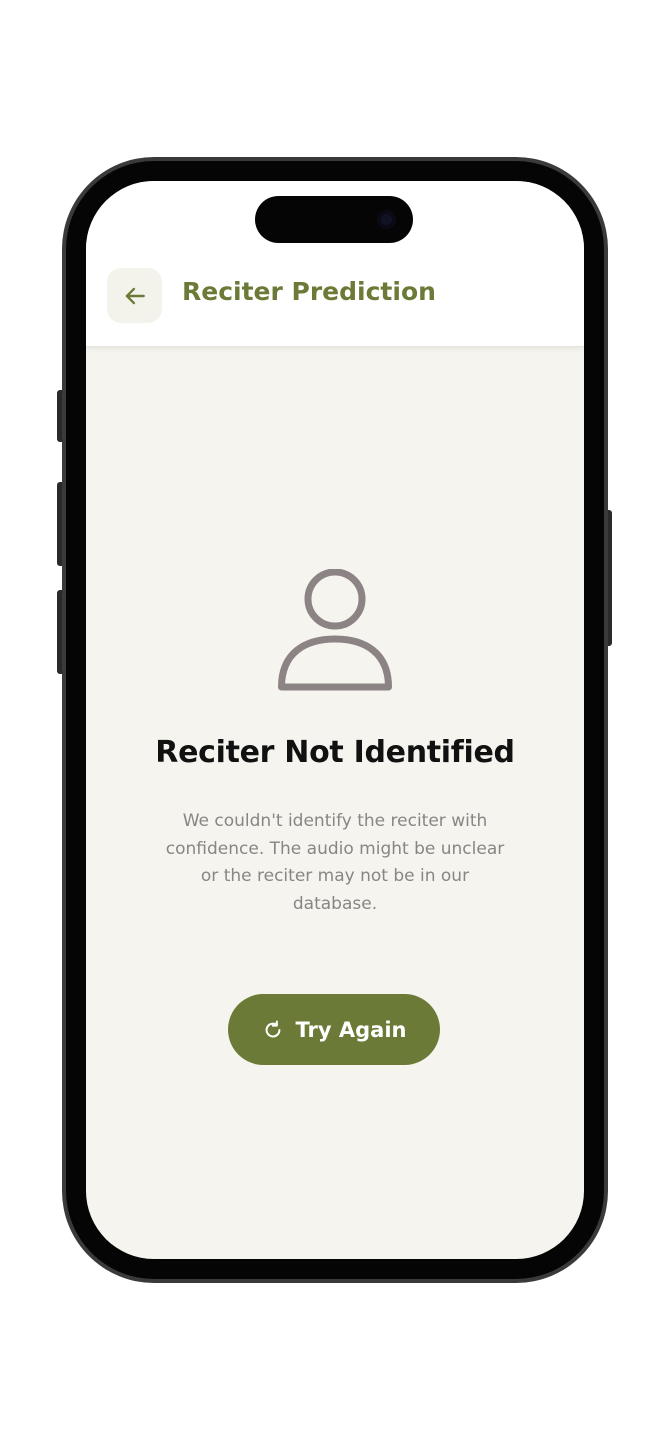  What do you see at coordinates (335, 752) in the screenshot?
I see `result-title: Reciter Not Identified` at bounding box center [335, 752].